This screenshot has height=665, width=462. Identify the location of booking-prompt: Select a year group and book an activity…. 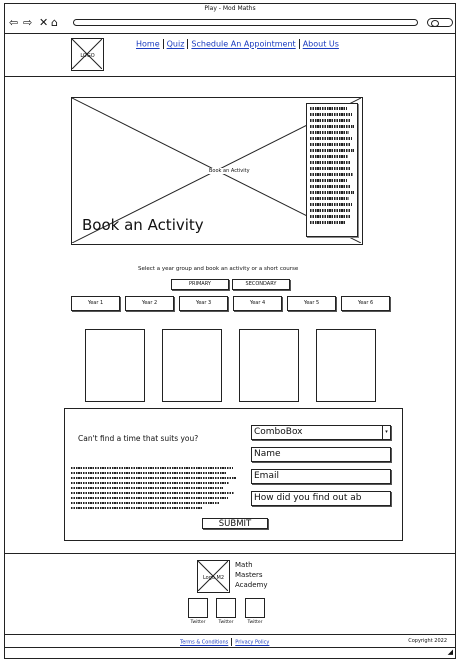
(218, 269).